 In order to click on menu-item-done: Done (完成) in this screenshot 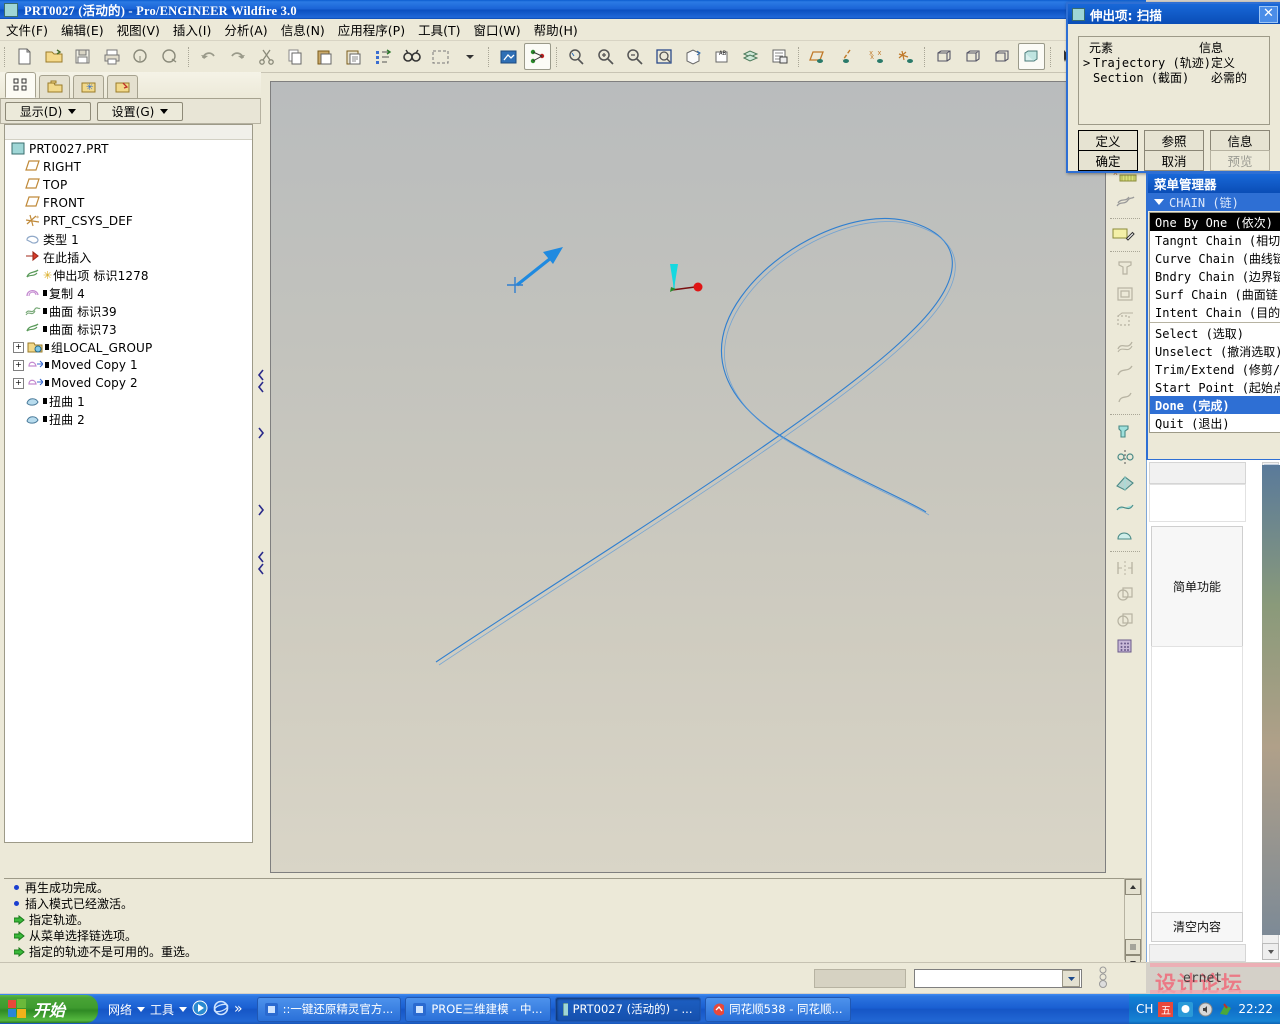, I will do `click(1215, 405)`.